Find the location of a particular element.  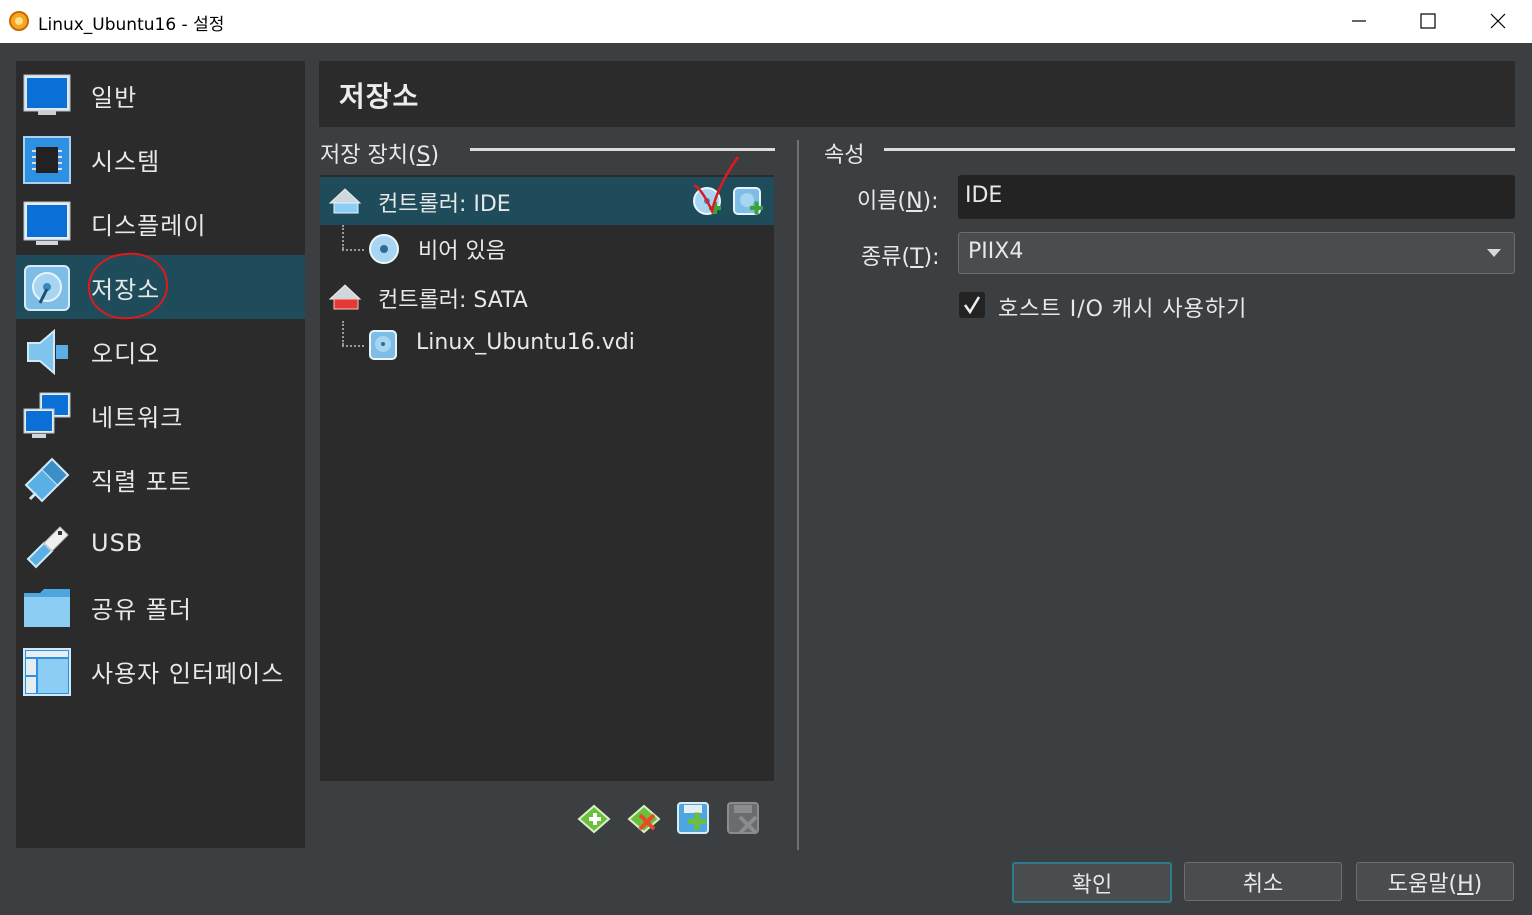

sidebar-item-serial-port: 직렬 포트 is located at coordinates (160, 479).